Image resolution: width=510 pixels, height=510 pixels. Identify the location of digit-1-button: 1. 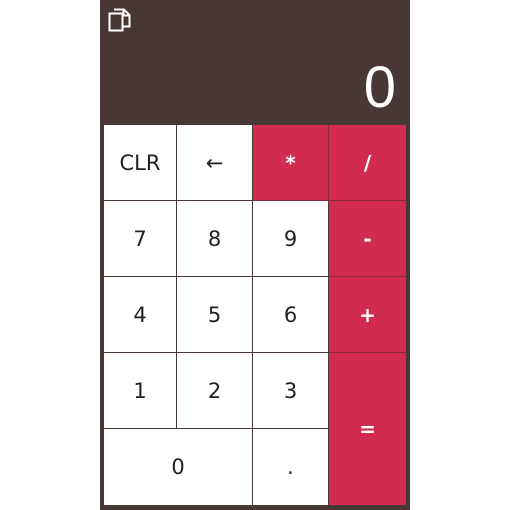
(140, 391).